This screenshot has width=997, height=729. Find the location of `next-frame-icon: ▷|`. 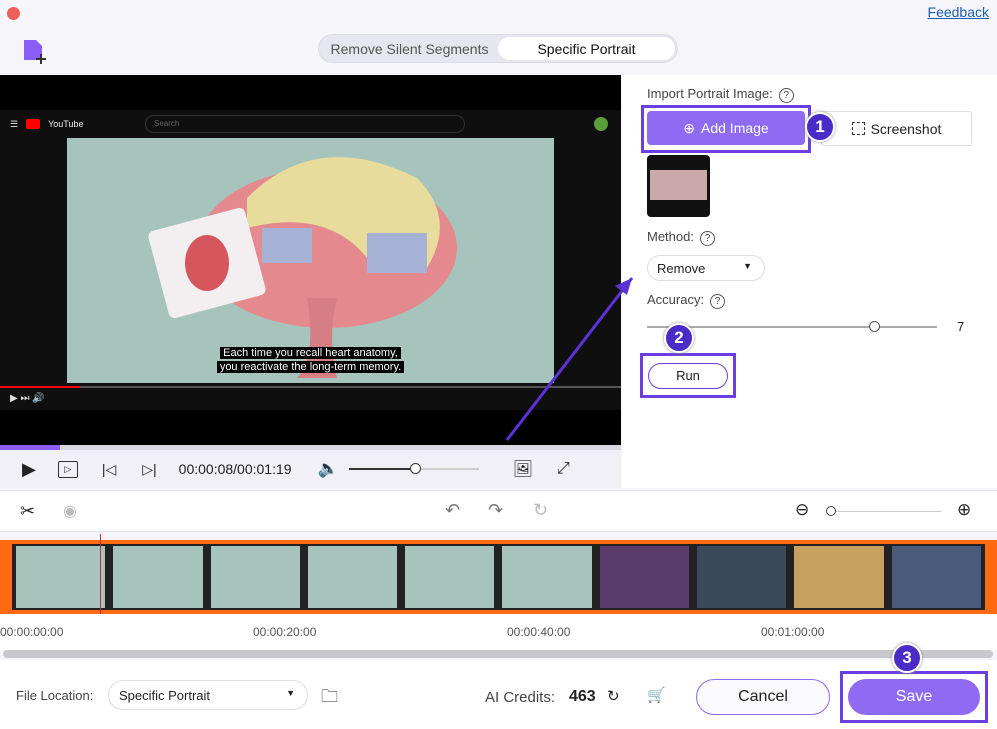

next-frame-icon: ▷| is located at coordinates (149, 469).